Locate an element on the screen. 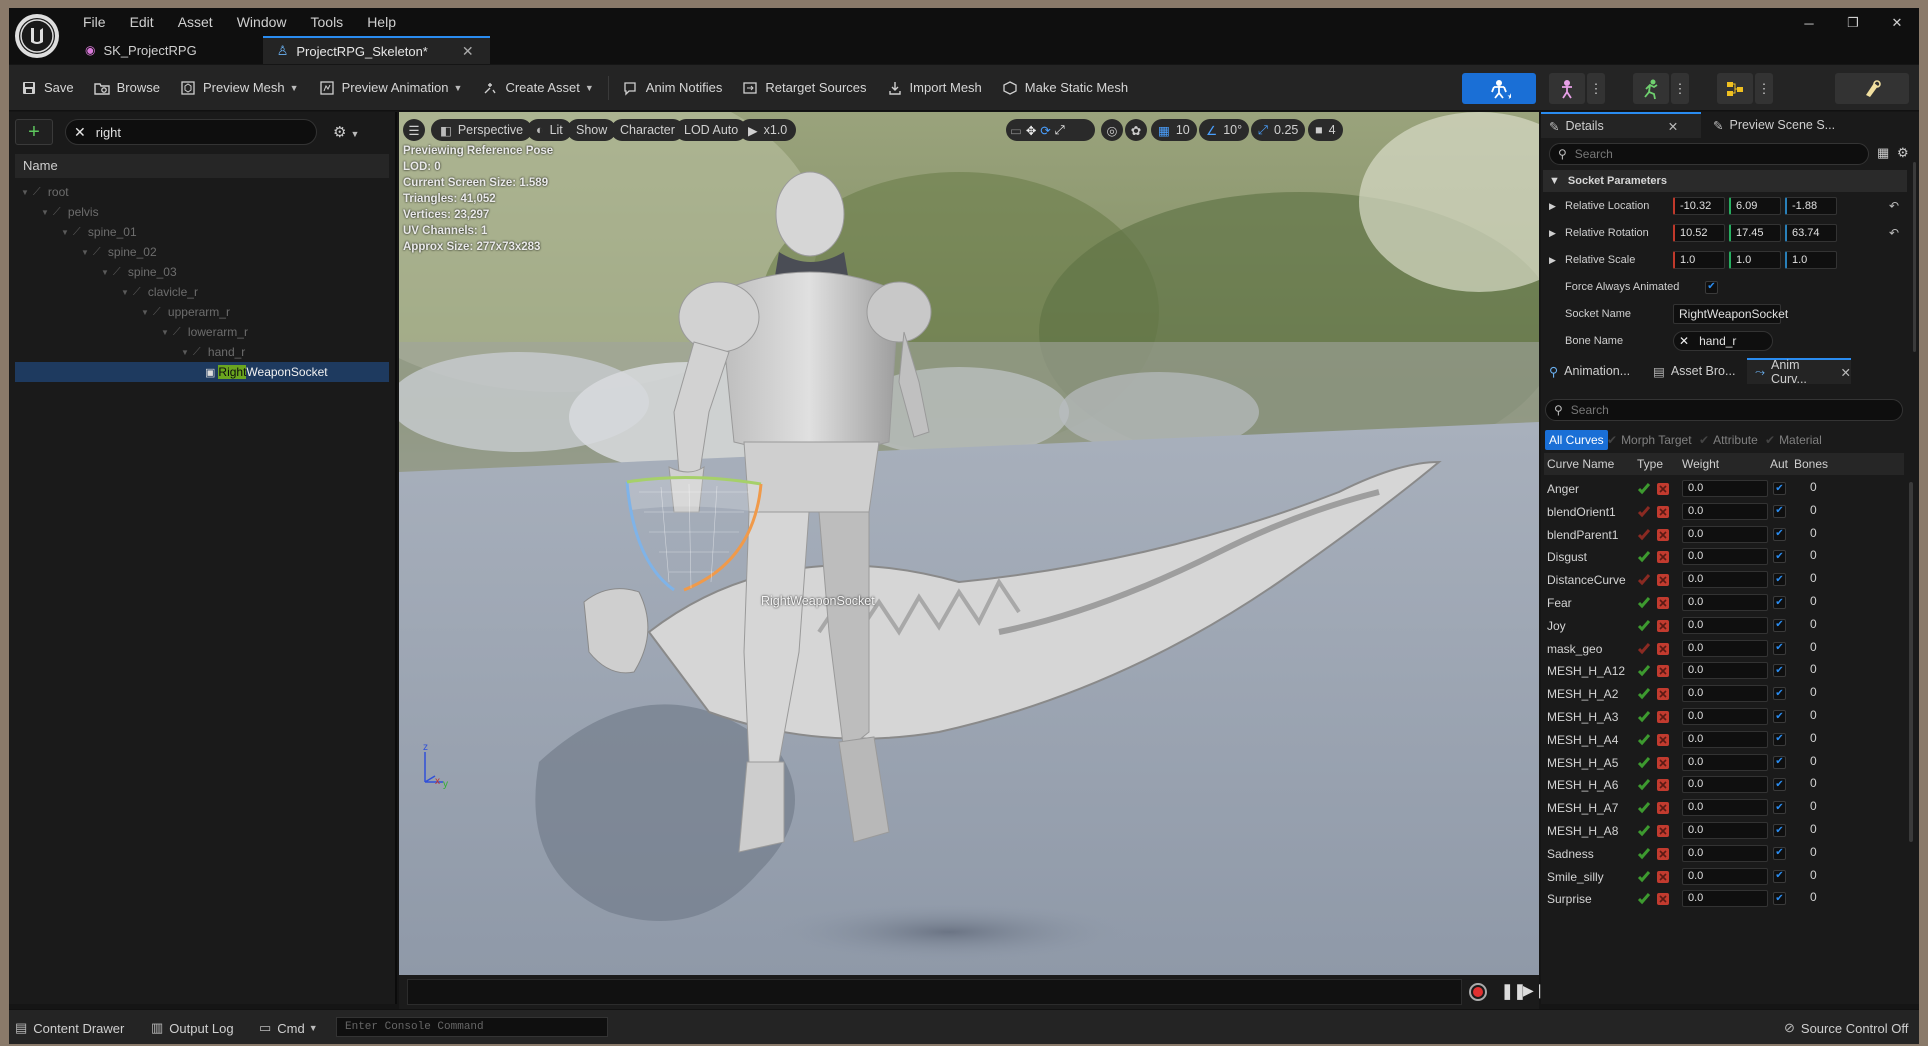 Image resolution: width=1928 pixels, height=1046 pixels. output-log-button: ▥ Output Log is located at coordinates (192, 1028).